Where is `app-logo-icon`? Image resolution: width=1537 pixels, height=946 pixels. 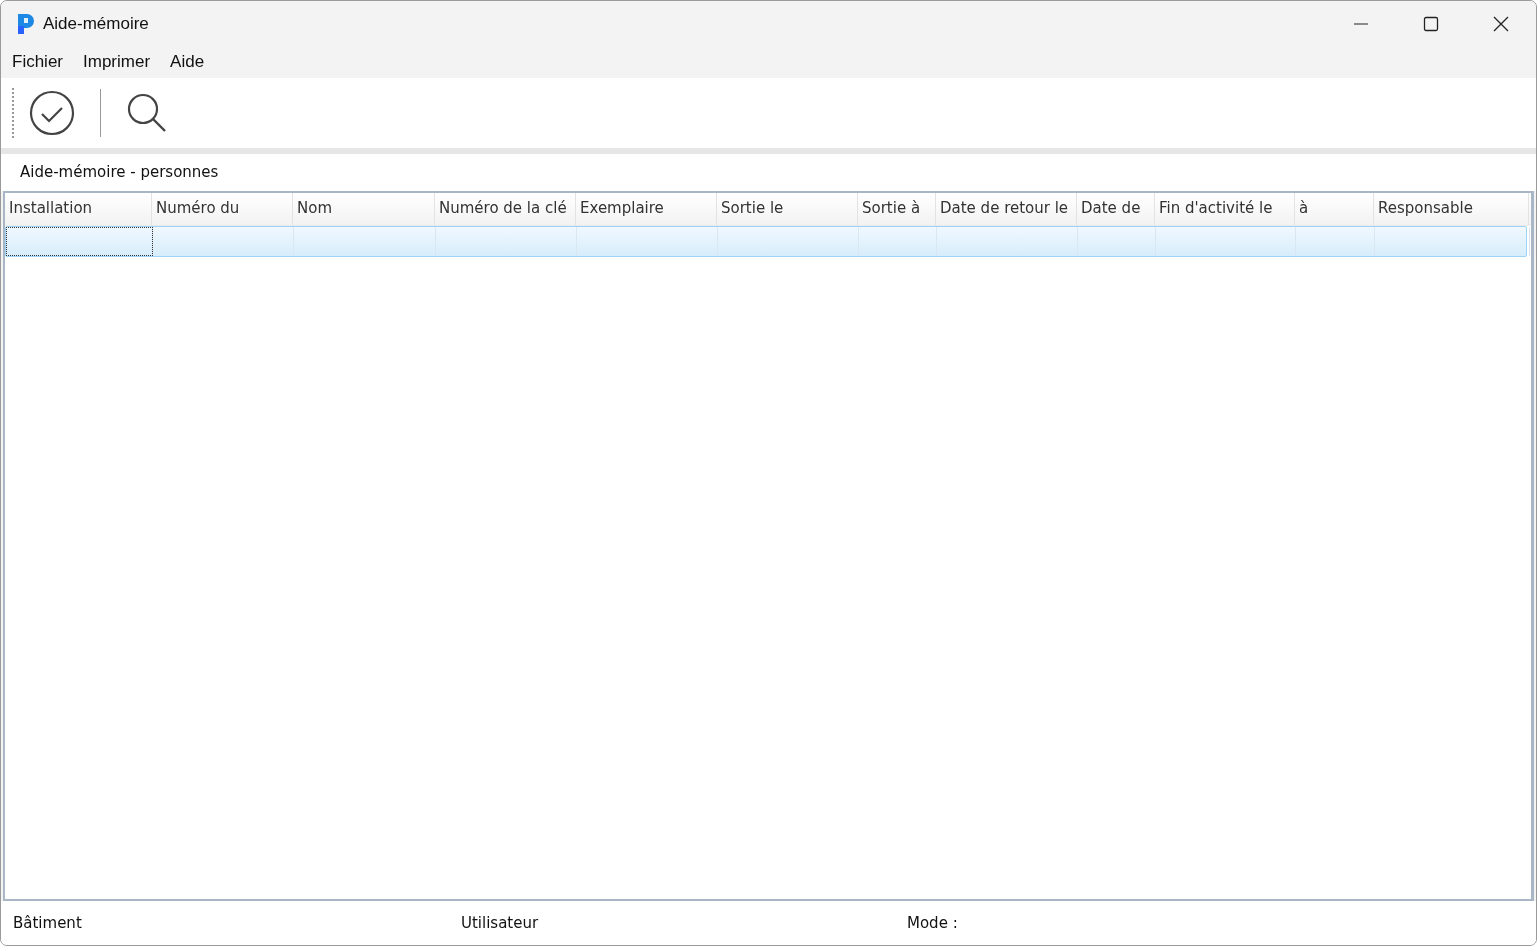
app-logo-icon is located at coordinates (25, 23).